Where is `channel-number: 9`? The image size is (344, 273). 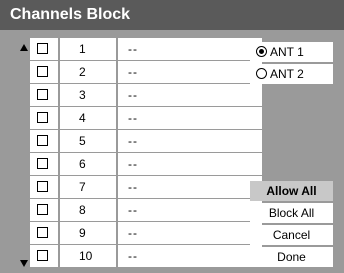 channel-number: 9 is located at coordinates (88, 233).